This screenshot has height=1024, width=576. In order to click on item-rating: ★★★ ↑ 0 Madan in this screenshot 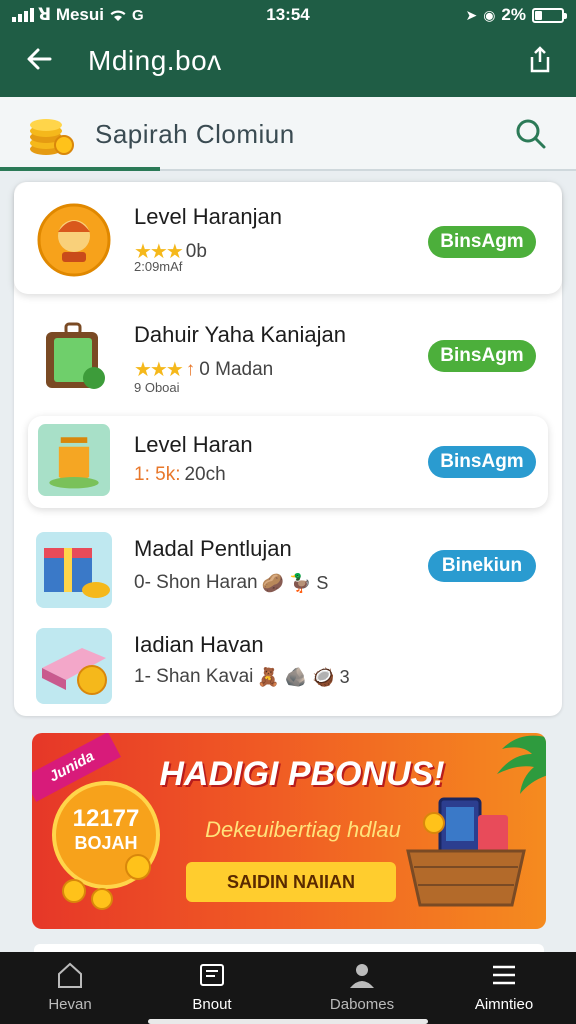, I will do `click(203, 369)`.